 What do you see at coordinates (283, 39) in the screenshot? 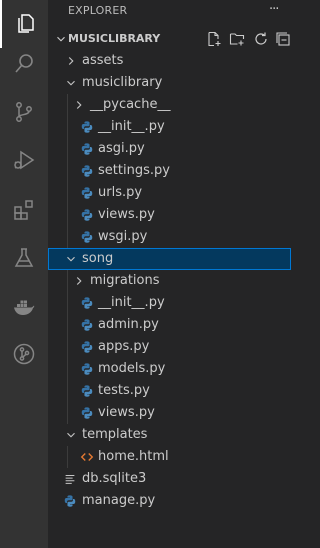
I see `collapse-all-icon` at bounding box center [283, 39].